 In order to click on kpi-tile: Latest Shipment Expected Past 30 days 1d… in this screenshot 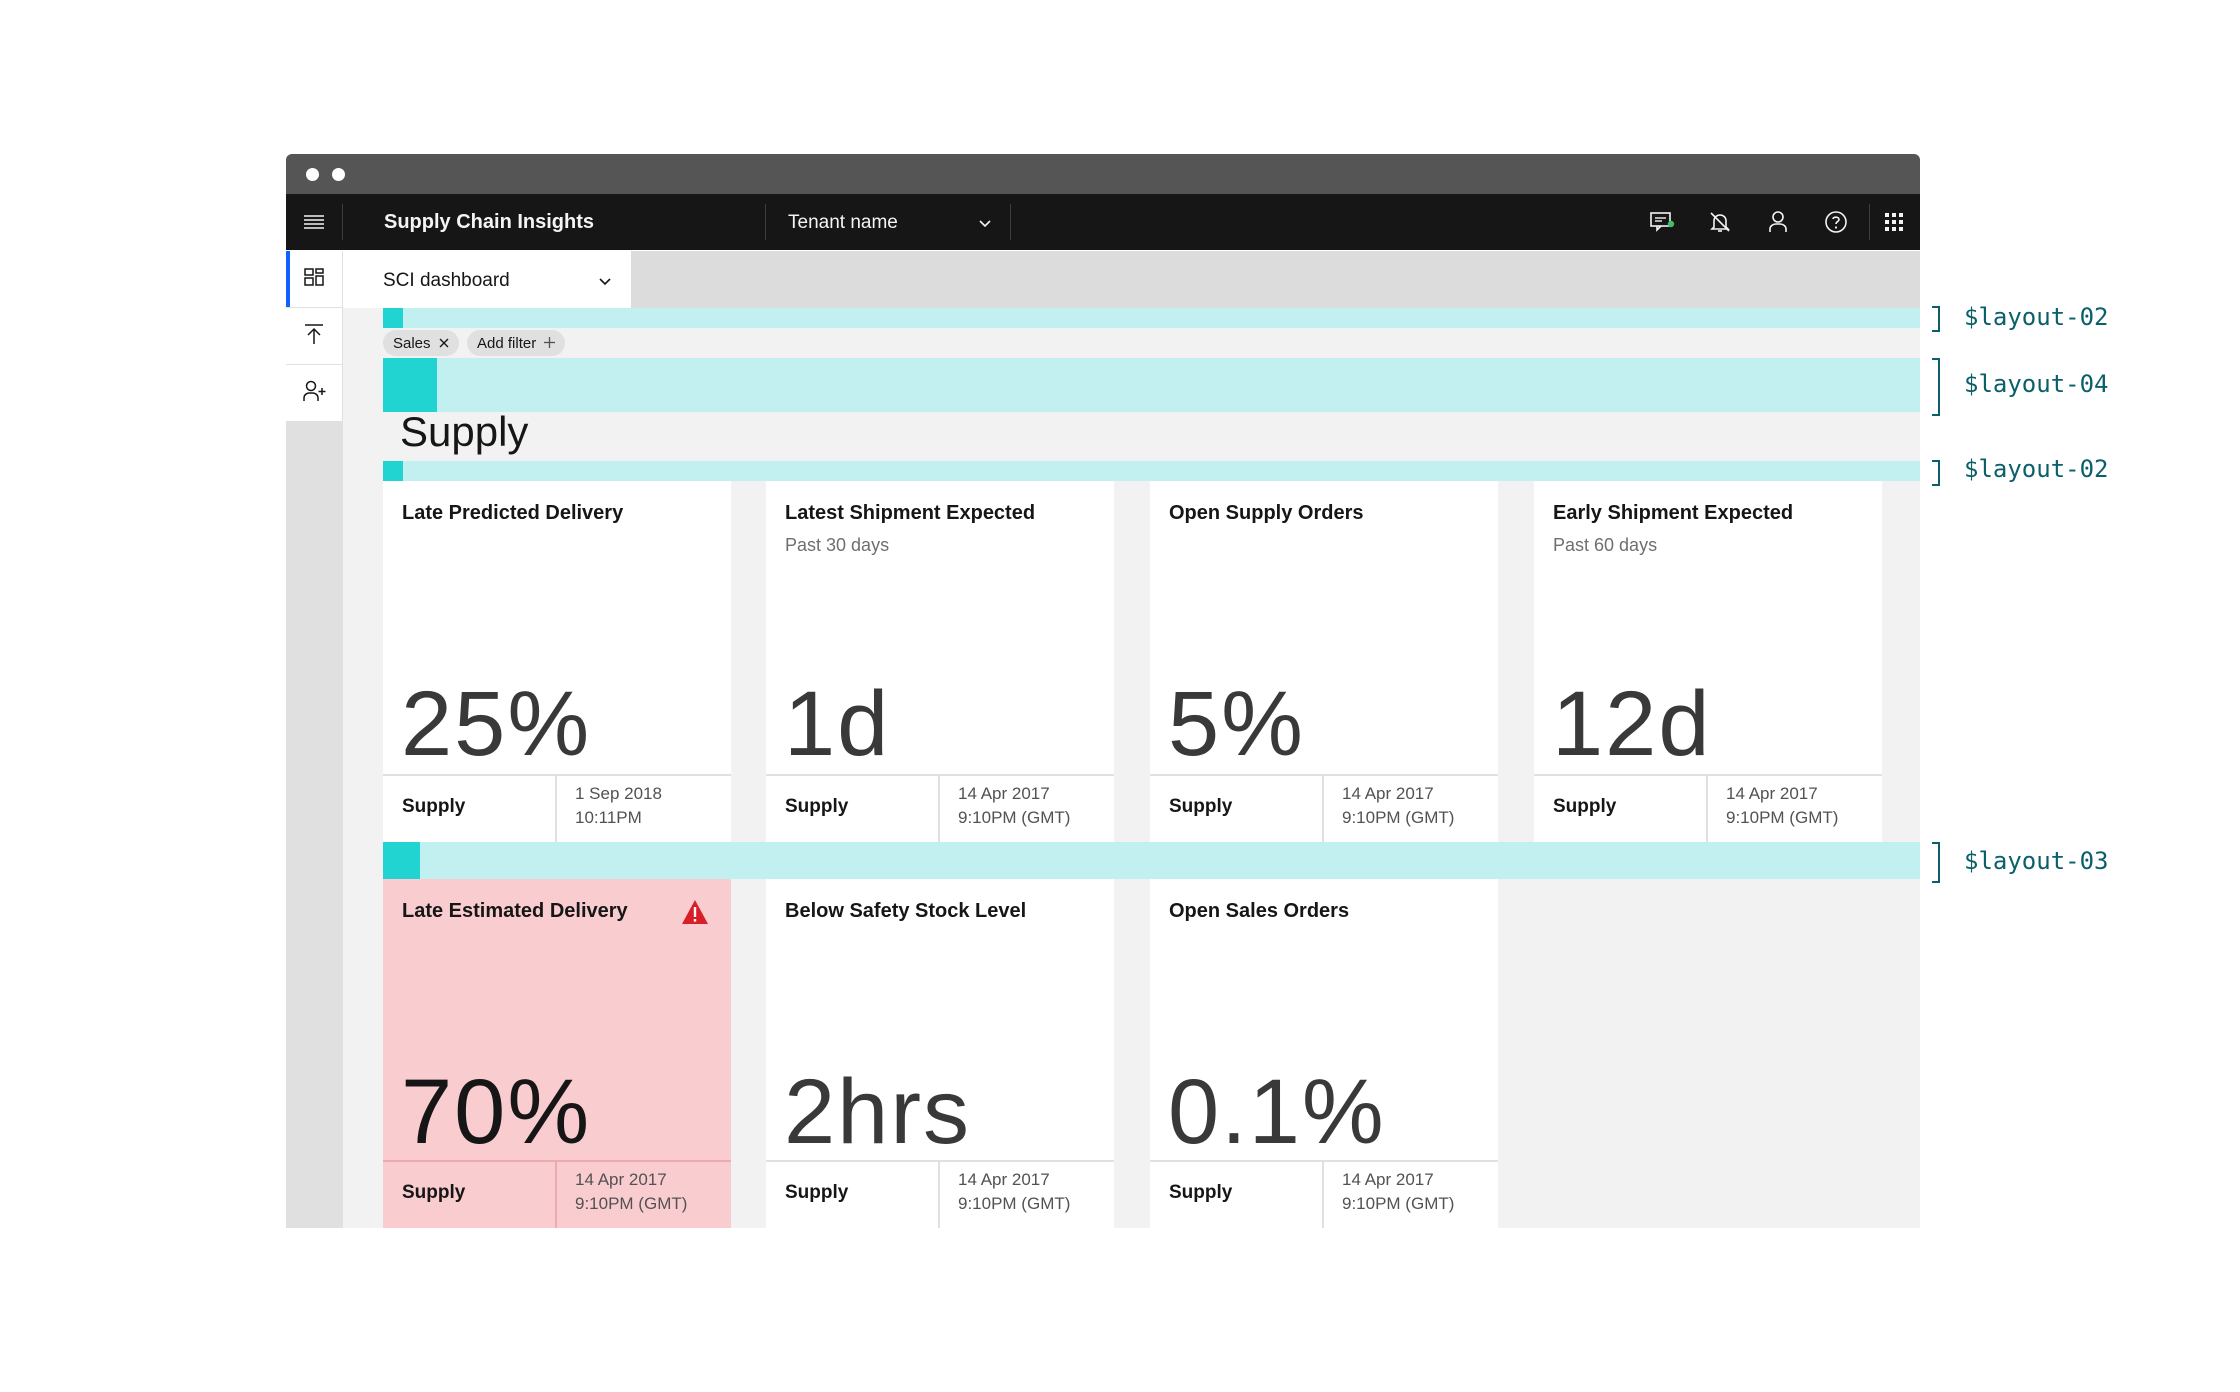, I will do `click(940, 661)`.